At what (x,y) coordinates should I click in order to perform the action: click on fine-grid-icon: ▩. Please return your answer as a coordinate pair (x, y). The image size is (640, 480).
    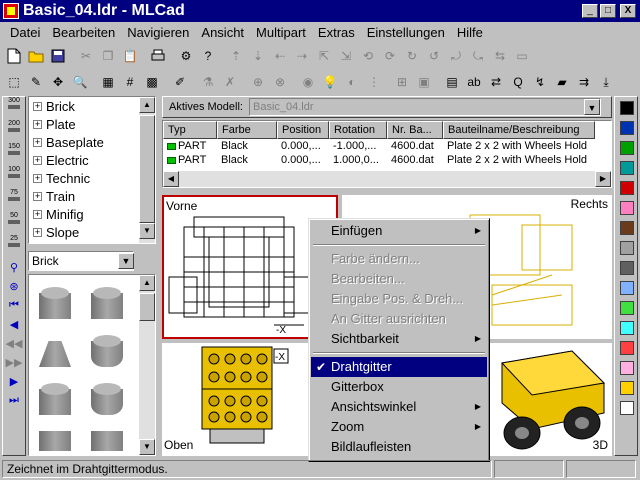
    Looking at the image, I should click on (152, 82).